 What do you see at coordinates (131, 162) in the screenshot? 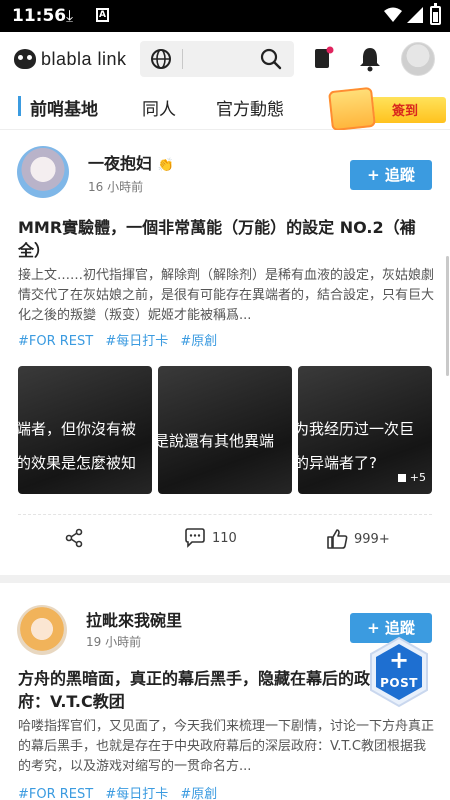
I see `author-name: 一夜抱妇 👏` at bounding box center [131, 162].